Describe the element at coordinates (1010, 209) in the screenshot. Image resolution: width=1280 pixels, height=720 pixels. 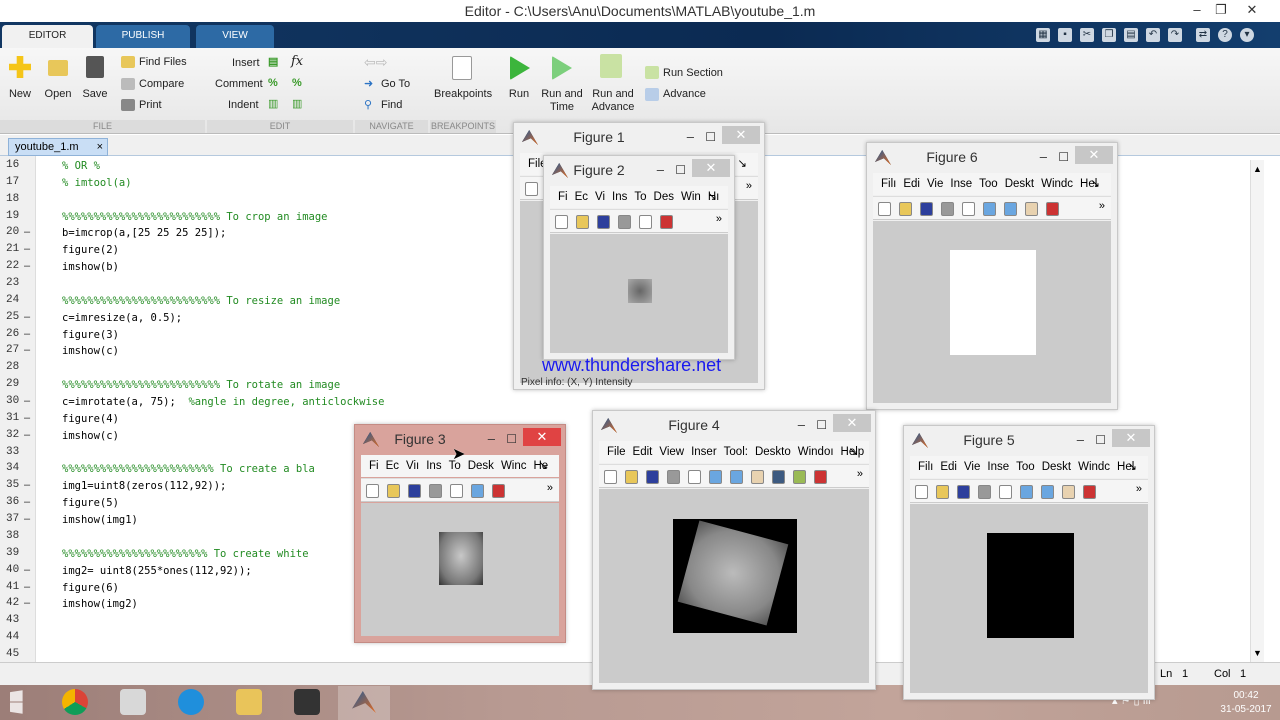
I see `zoom-out-icon` at that location.